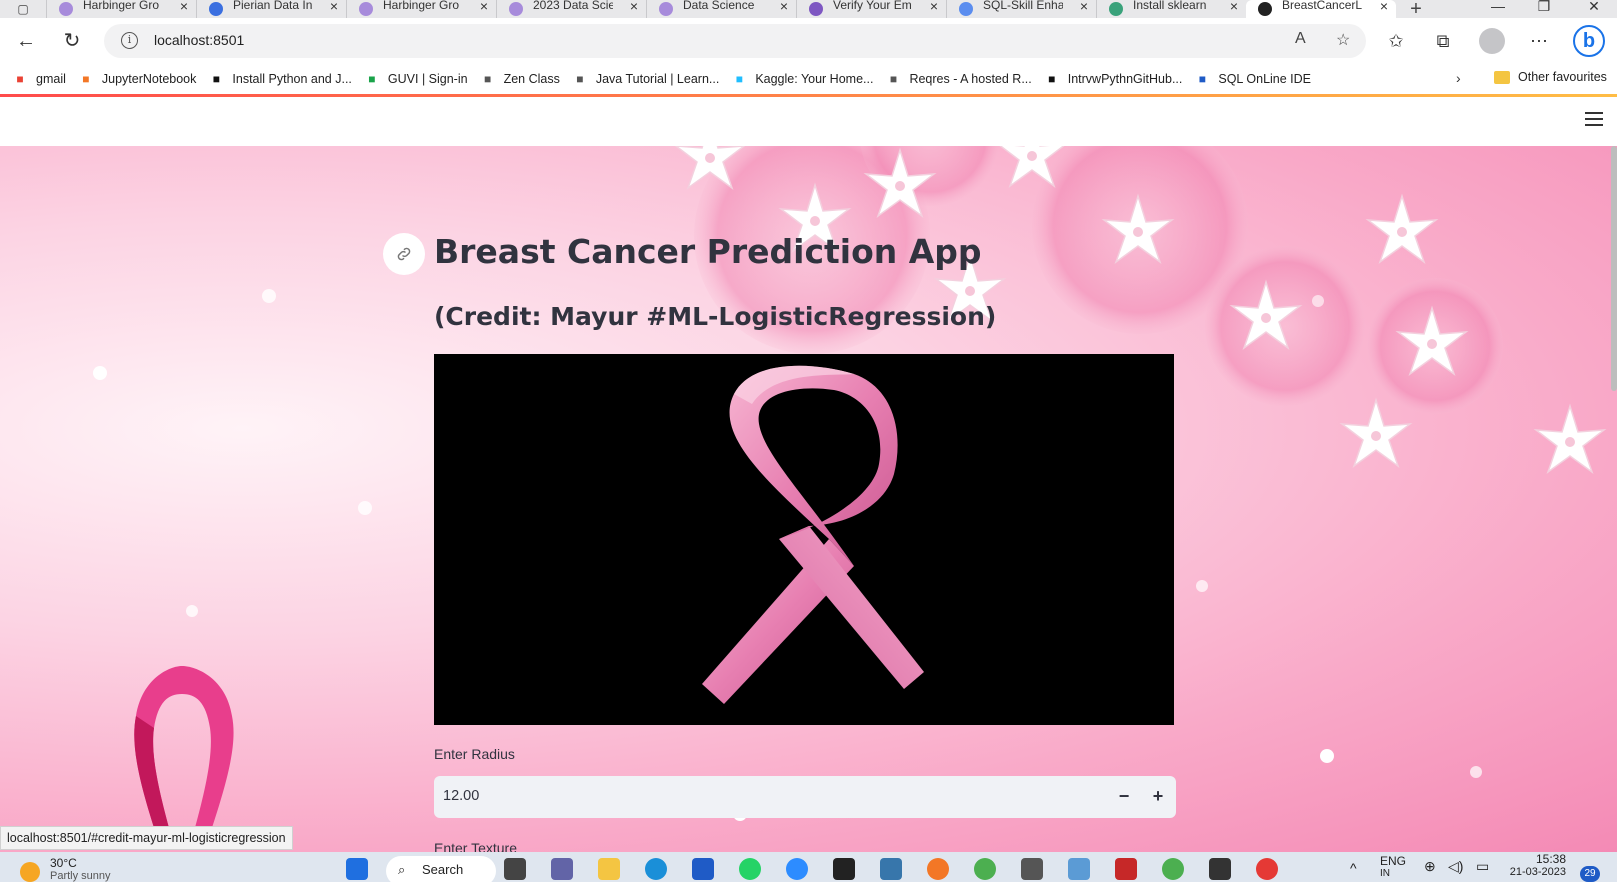 The height and width of the screenshot is (882, 1617). I want to click on network-icon: ⊕, so click(1430, 866).